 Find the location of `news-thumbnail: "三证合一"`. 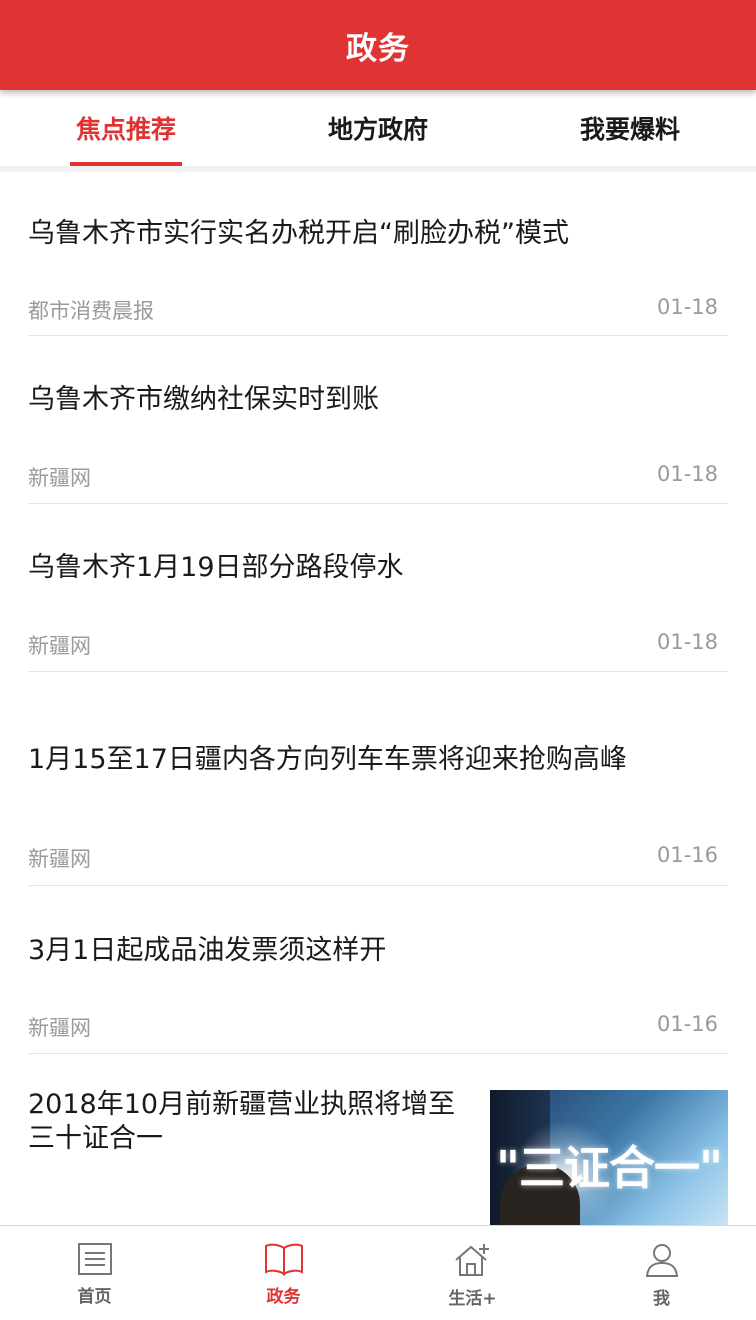

news-thumbnail: "三证合一" is located at coordinates (609, 1158).